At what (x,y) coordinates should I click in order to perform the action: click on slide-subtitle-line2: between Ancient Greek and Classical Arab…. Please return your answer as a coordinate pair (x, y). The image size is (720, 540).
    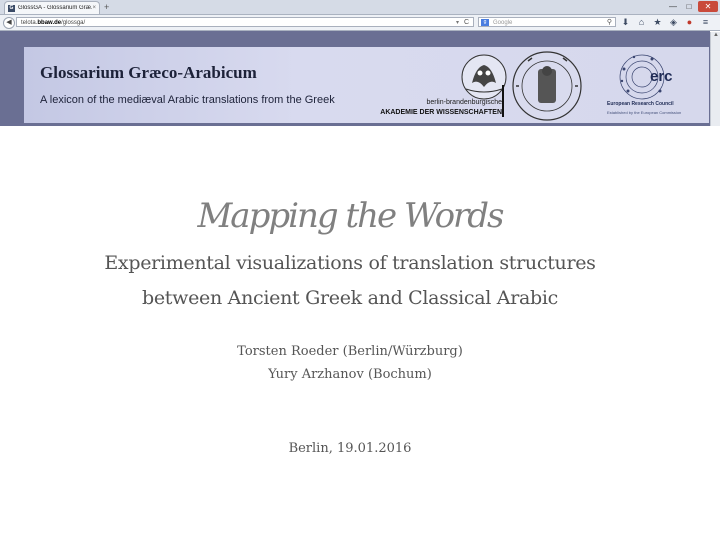
    Looking at the image, I should click on (350, 298).